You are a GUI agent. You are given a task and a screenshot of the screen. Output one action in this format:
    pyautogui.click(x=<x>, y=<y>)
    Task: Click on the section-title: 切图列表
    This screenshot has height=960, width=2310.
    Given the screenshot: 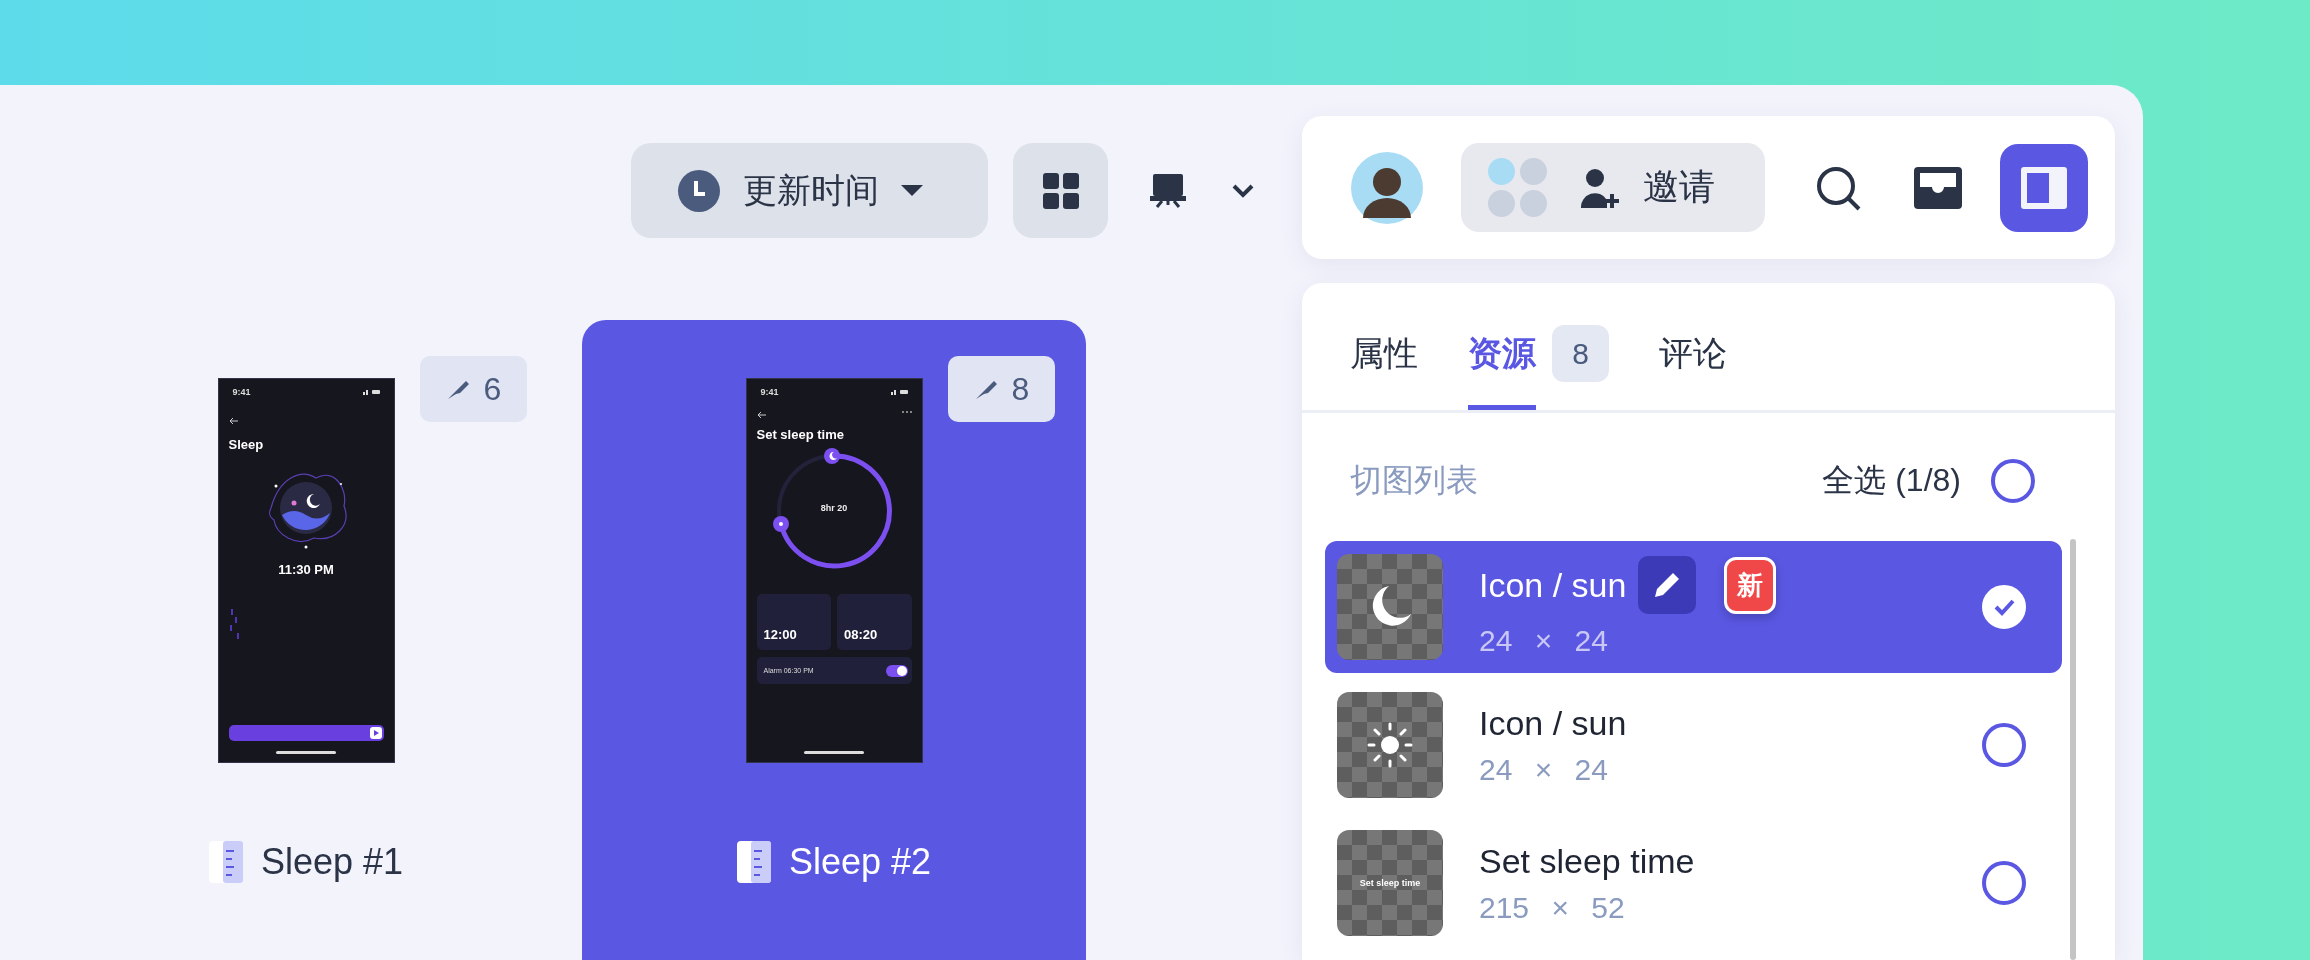 What is the action you would take?
    pyautogui.click(x=1414, y=480)
    